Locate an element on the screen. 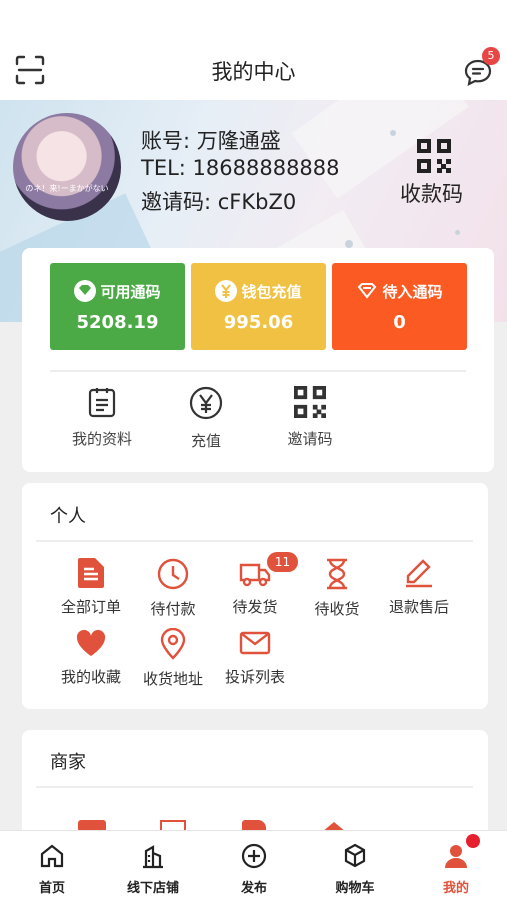  tab-mine: 我的 is located at coordinates (456, 869).